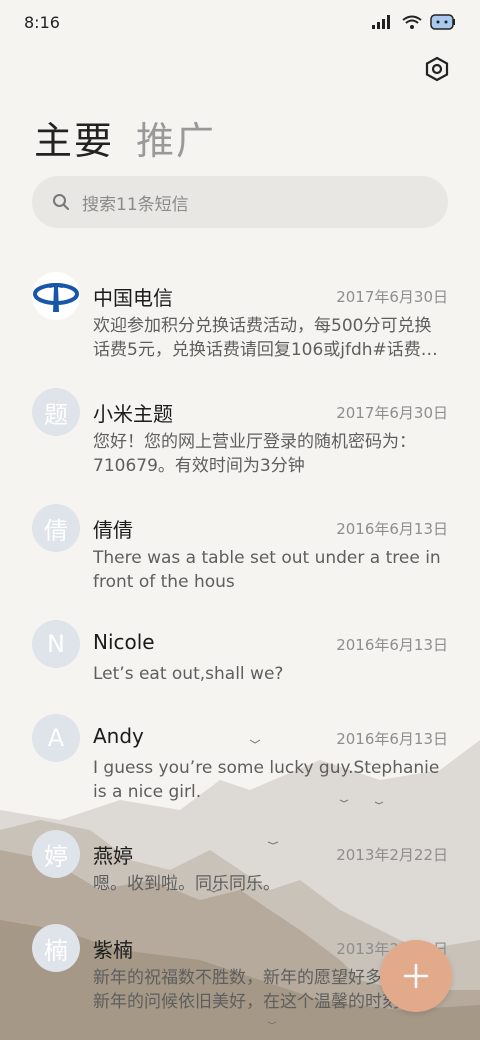  Describe the element at coordinates (56, 854) in the screenshot. I see `avatar: 婷` at that location.